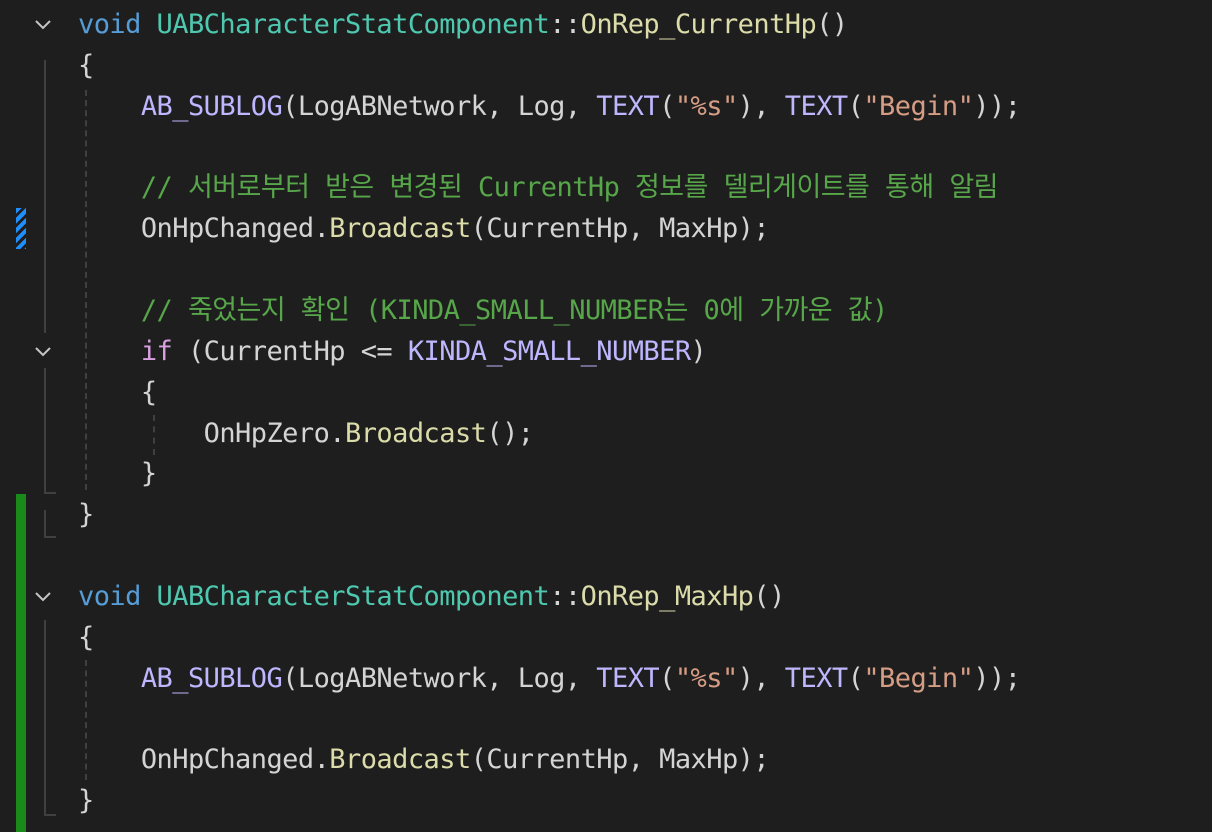  What do you see at coordinates (606, 433) in the screenshot?
I see `code-line: OnHpZero.Broadcast();` at bounding box center [606, 433].